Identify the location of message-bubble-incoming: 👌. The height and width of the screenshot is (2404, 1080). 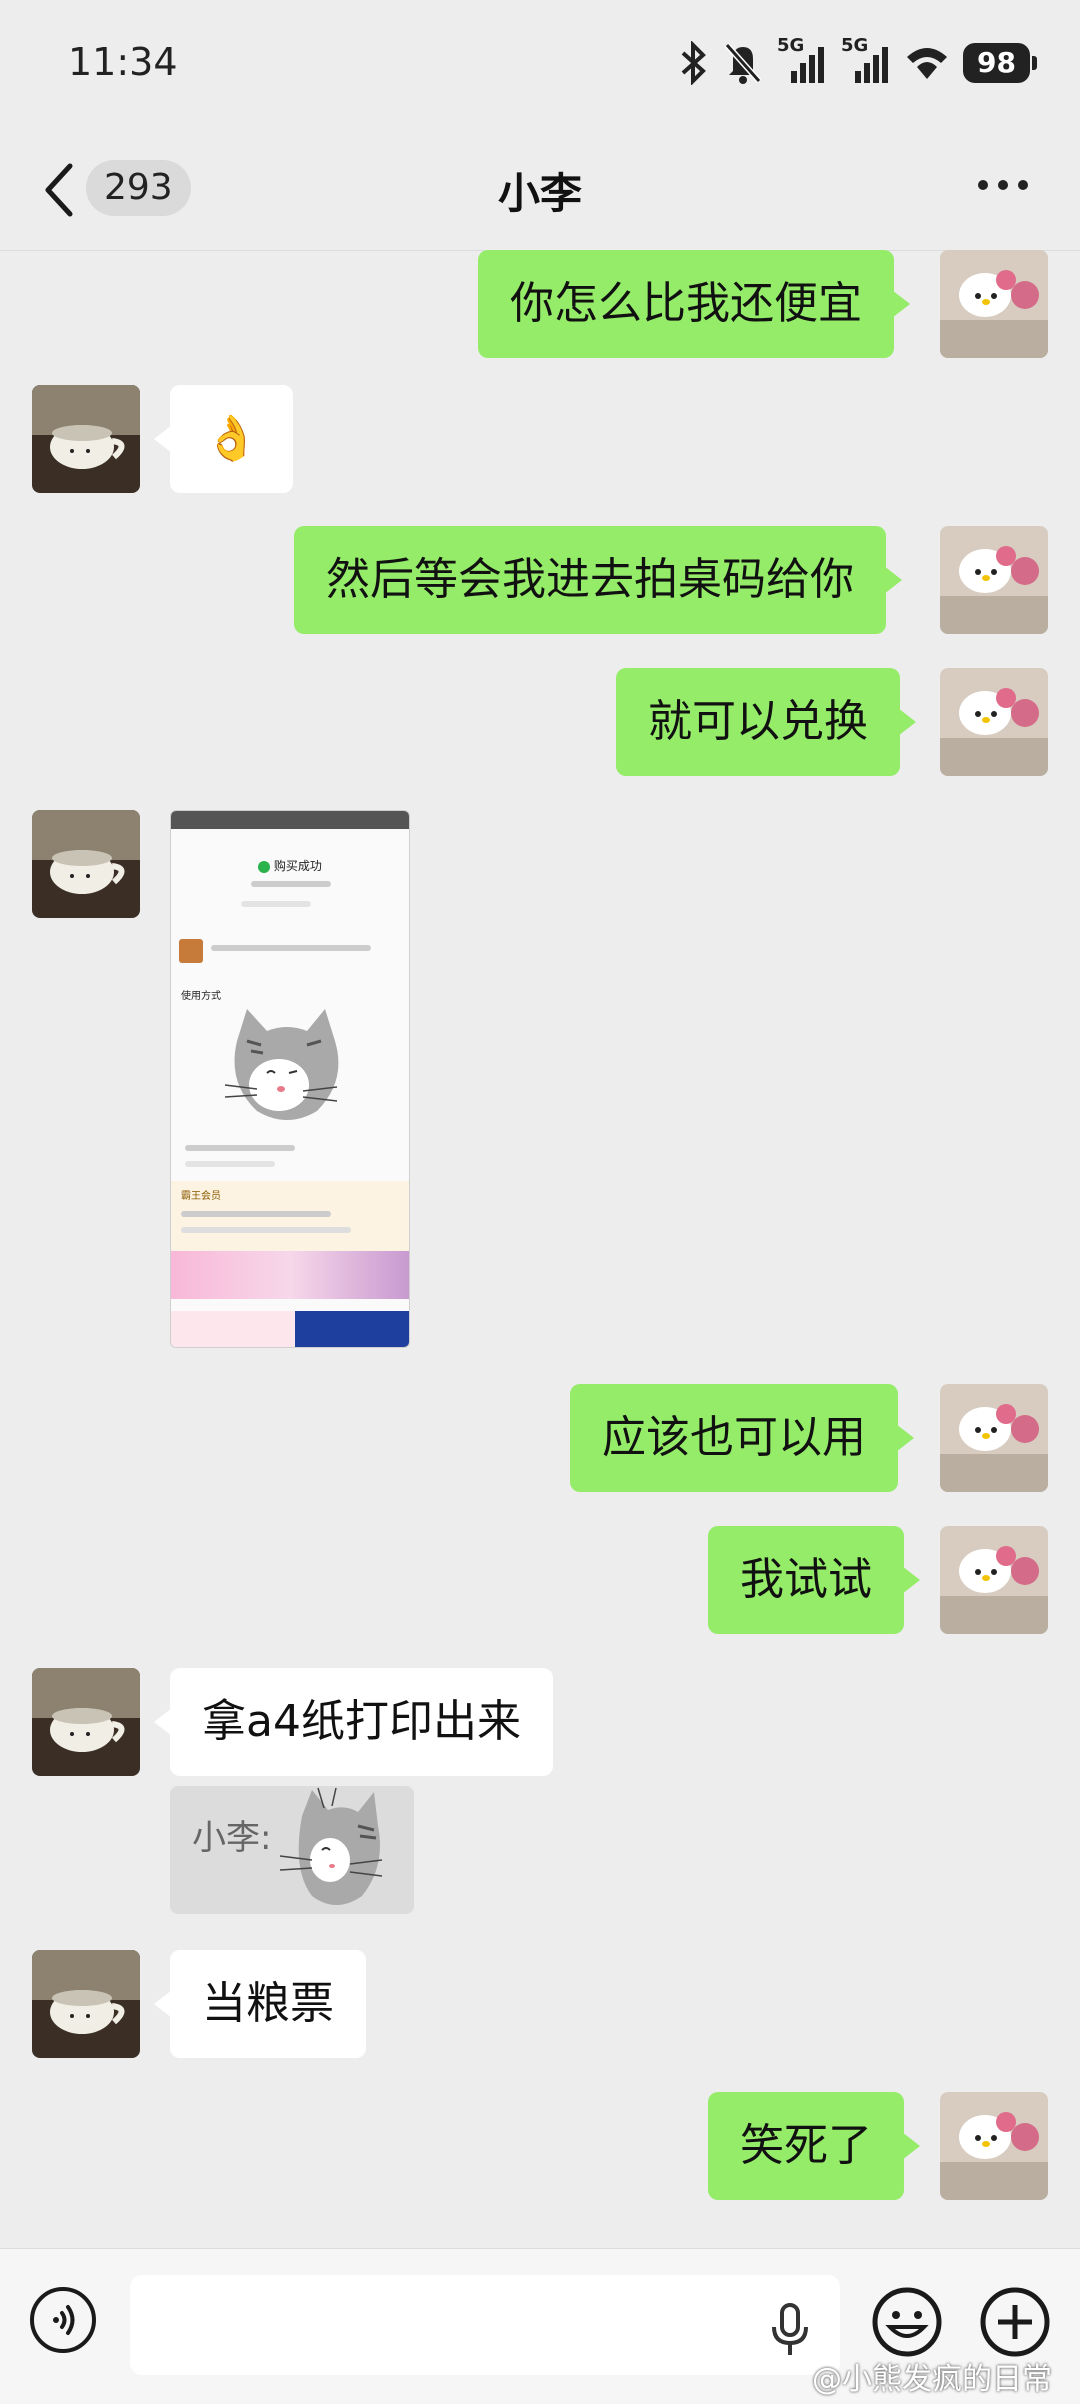
(223, 439).